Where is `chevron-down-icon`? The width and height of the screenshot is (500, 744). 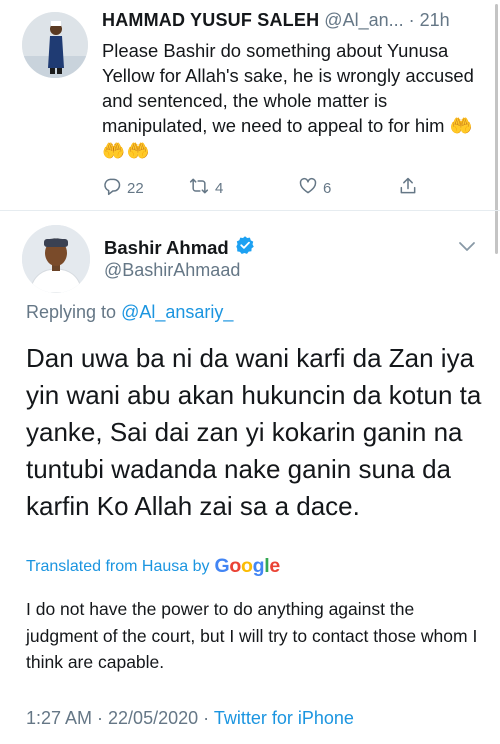
chevron-down-icon is located at coordinates (467, 249).